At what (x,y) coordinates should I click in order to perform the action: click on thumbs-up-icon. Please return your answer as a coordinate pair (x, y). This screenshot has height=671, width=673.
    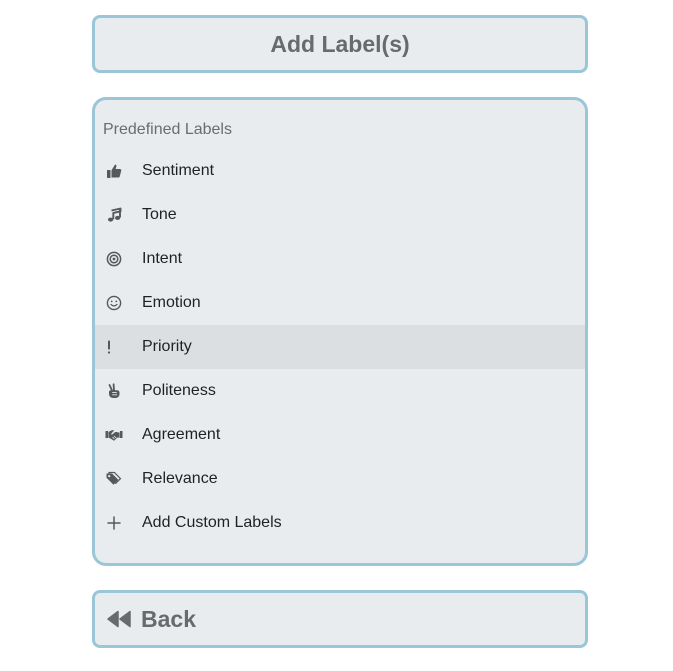
    Looking at the image, I should click on (114, 171).